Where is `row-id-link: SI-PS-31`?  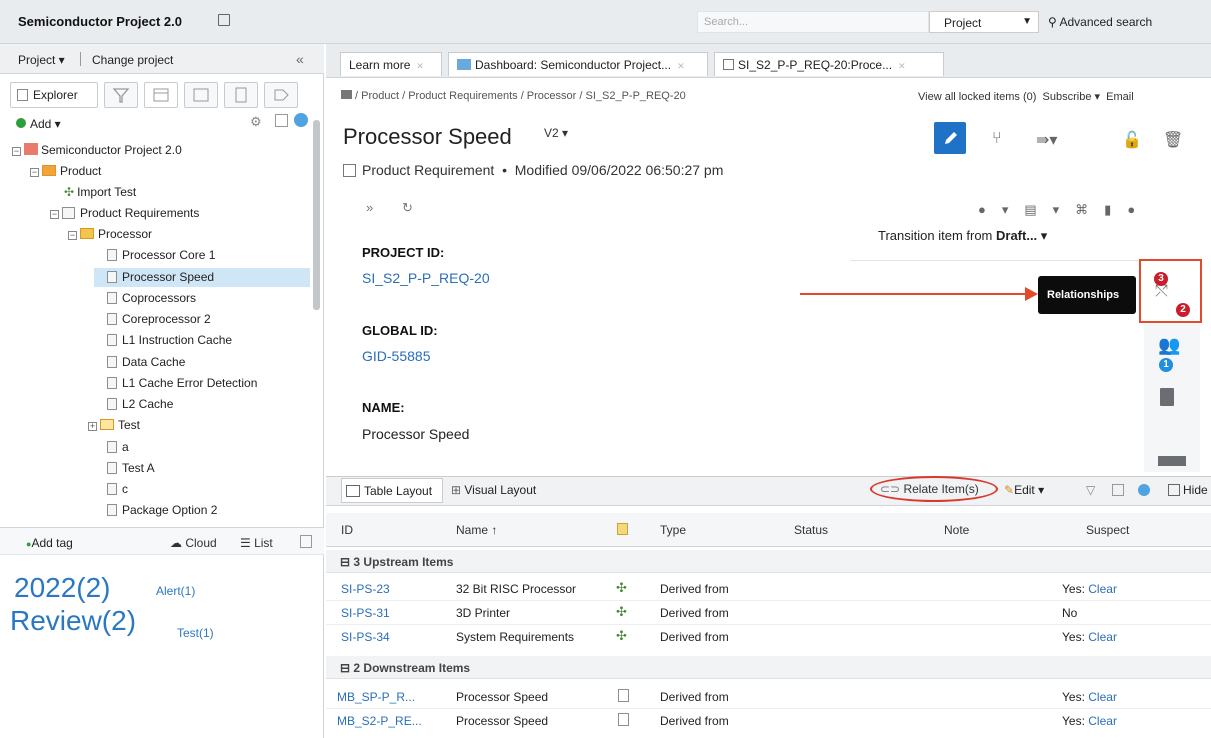 row-id-link: SI-PS-31 is located at coordinates (365, 613).